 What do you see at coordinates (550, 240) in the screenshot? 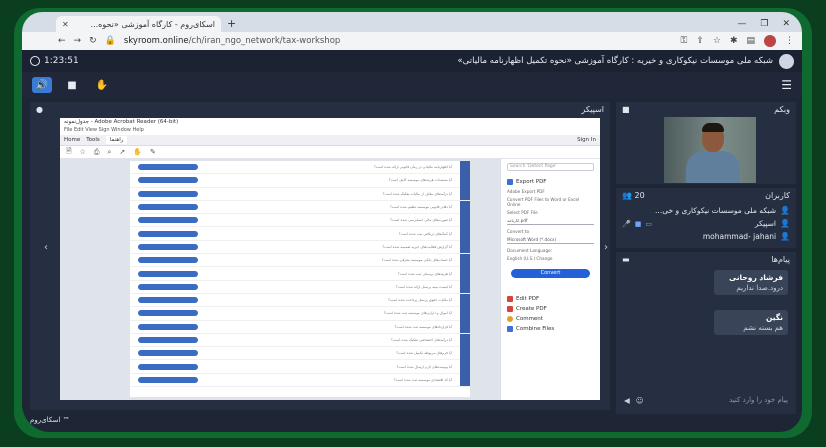
I see `format-select: Microsoft Word (*.docx)` at bounding box center [550, 240].